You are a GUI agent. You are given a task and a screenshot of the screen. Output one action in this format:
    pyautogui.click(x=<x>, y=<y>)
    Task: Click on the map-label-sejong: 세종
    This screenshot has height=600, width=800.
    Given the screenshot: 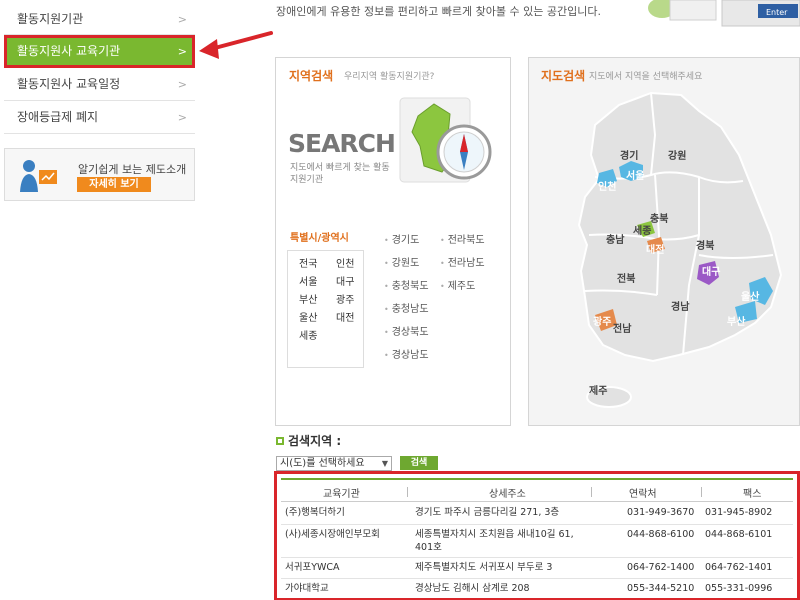 What is the action you would take?
    pyautogui.click(x=642, y=229)
    